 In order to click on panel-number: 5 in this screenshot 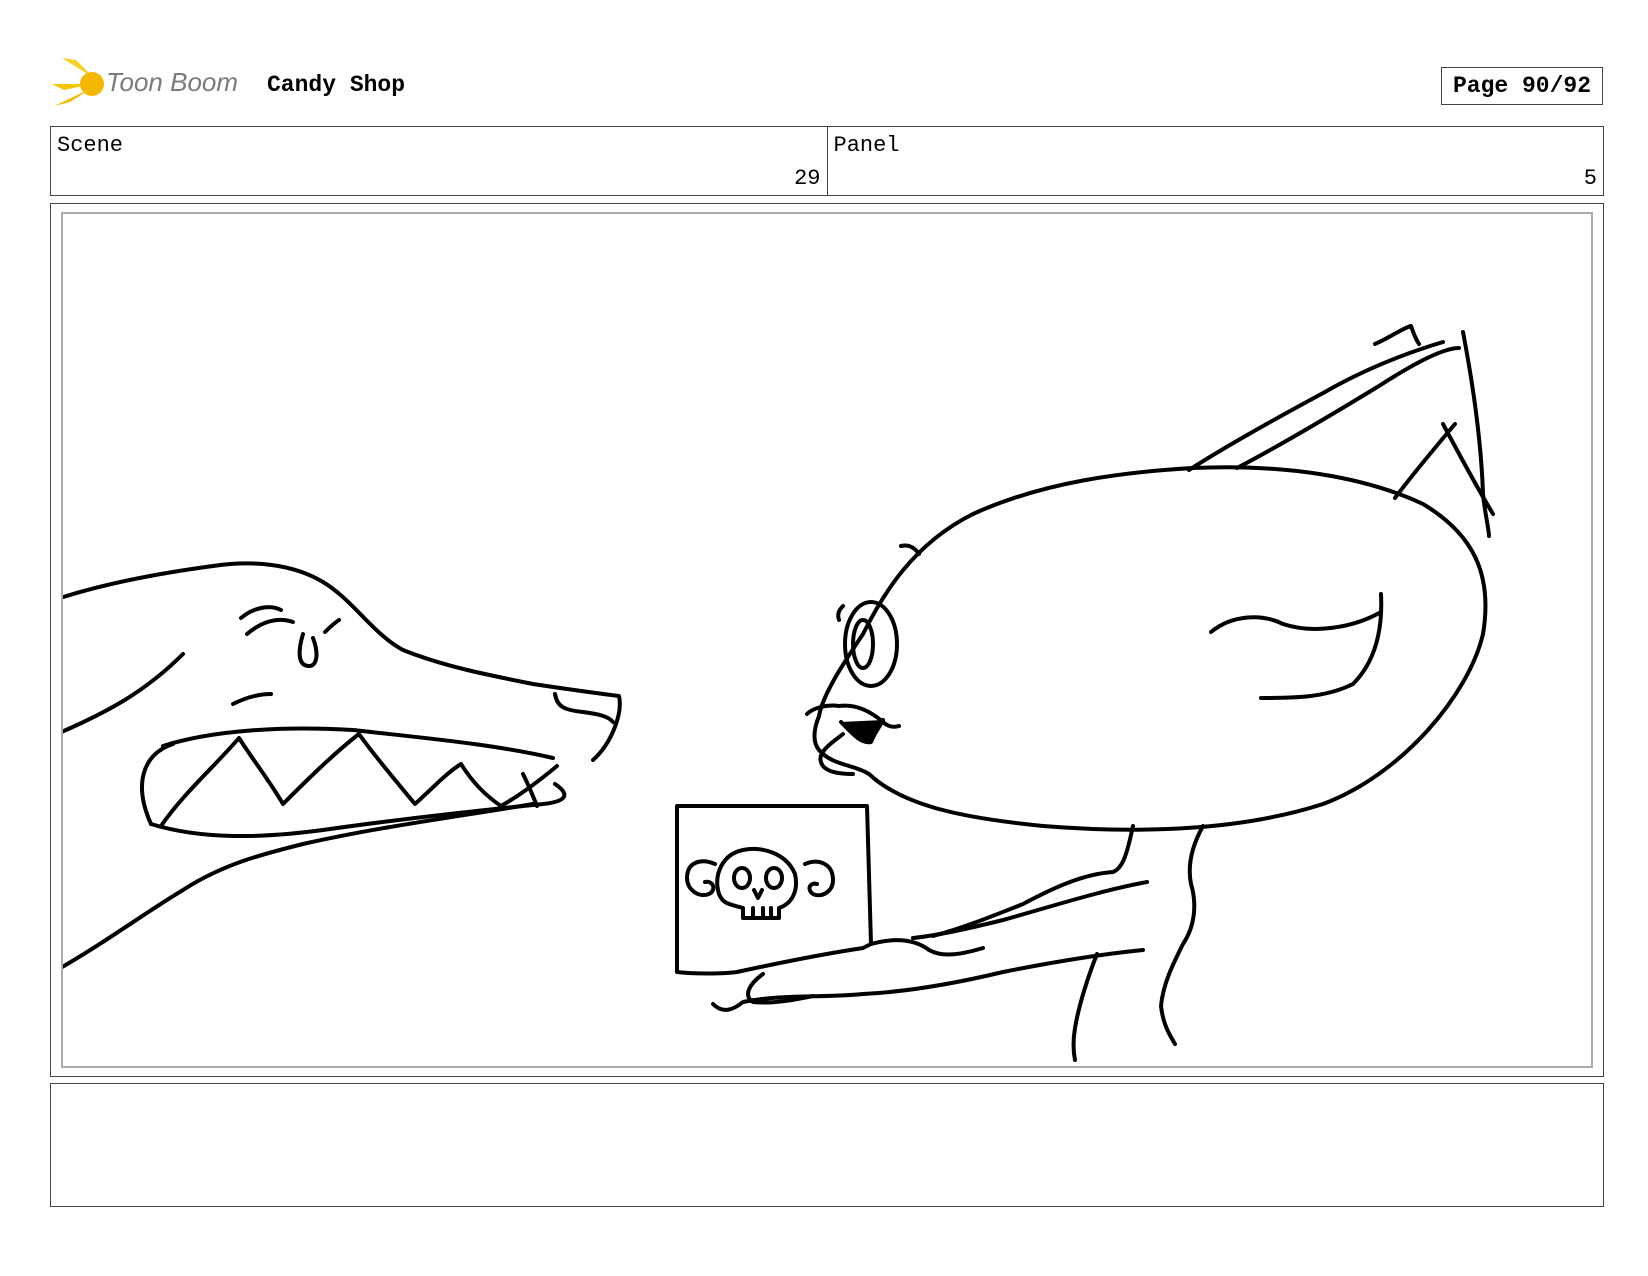, I will do `click(1590, 178)`.